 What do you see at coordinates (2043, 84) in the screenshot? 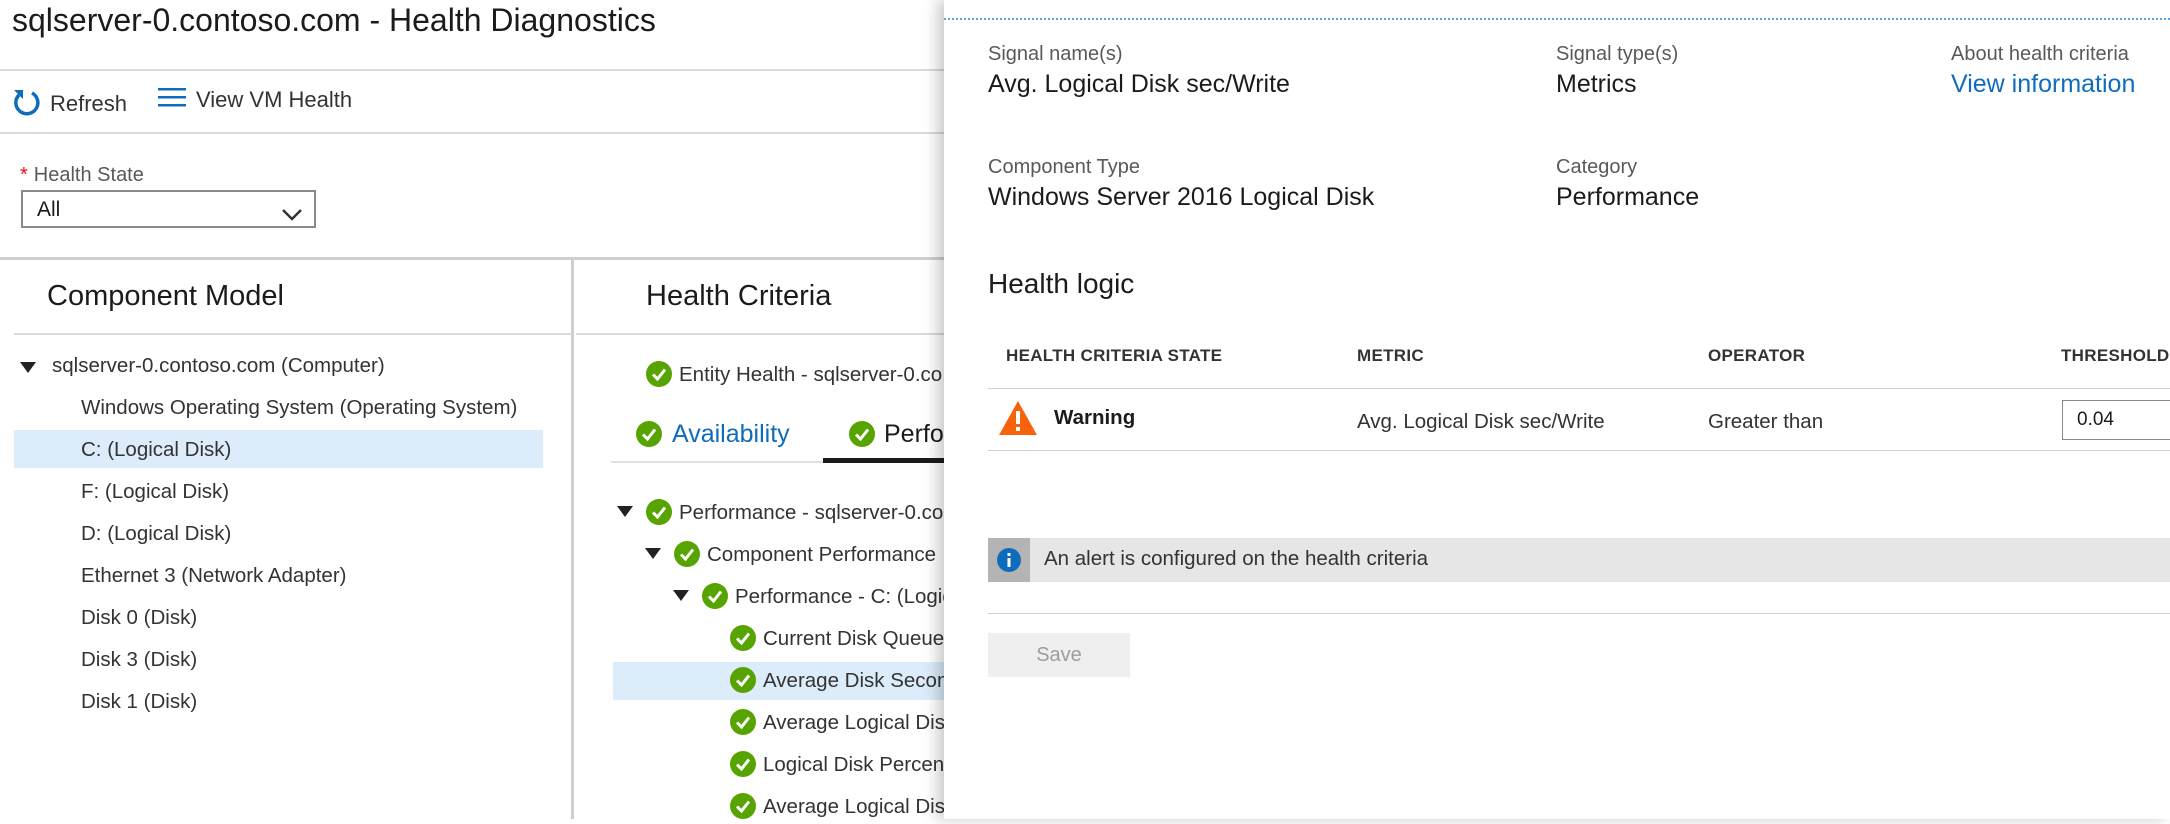
I see `view-information-link: View information` at bounding box center [2043, 84].